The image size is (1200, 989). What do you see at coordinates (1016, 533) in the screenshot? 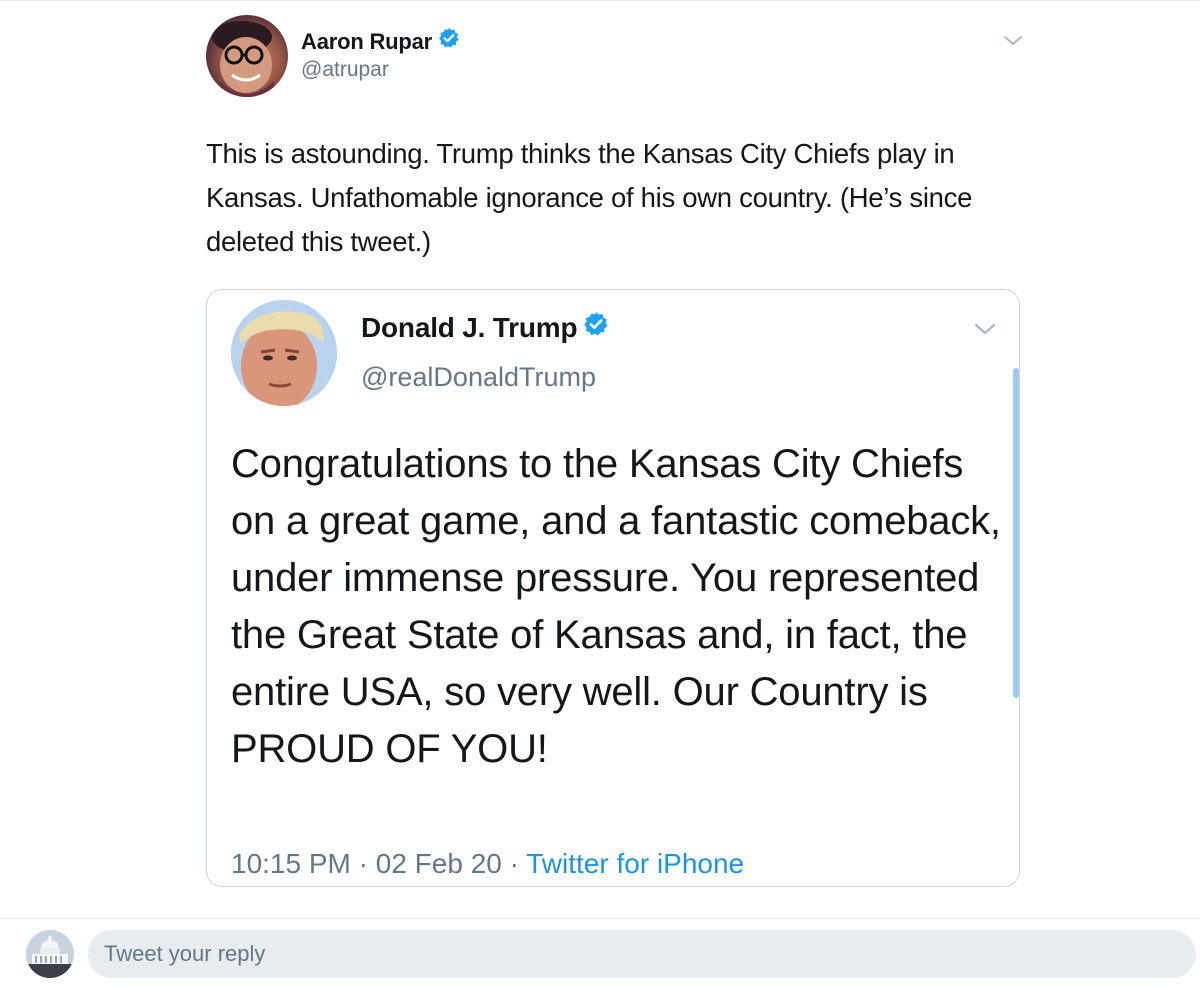
I see `scrollbar` at bounding box center [1016, 533].